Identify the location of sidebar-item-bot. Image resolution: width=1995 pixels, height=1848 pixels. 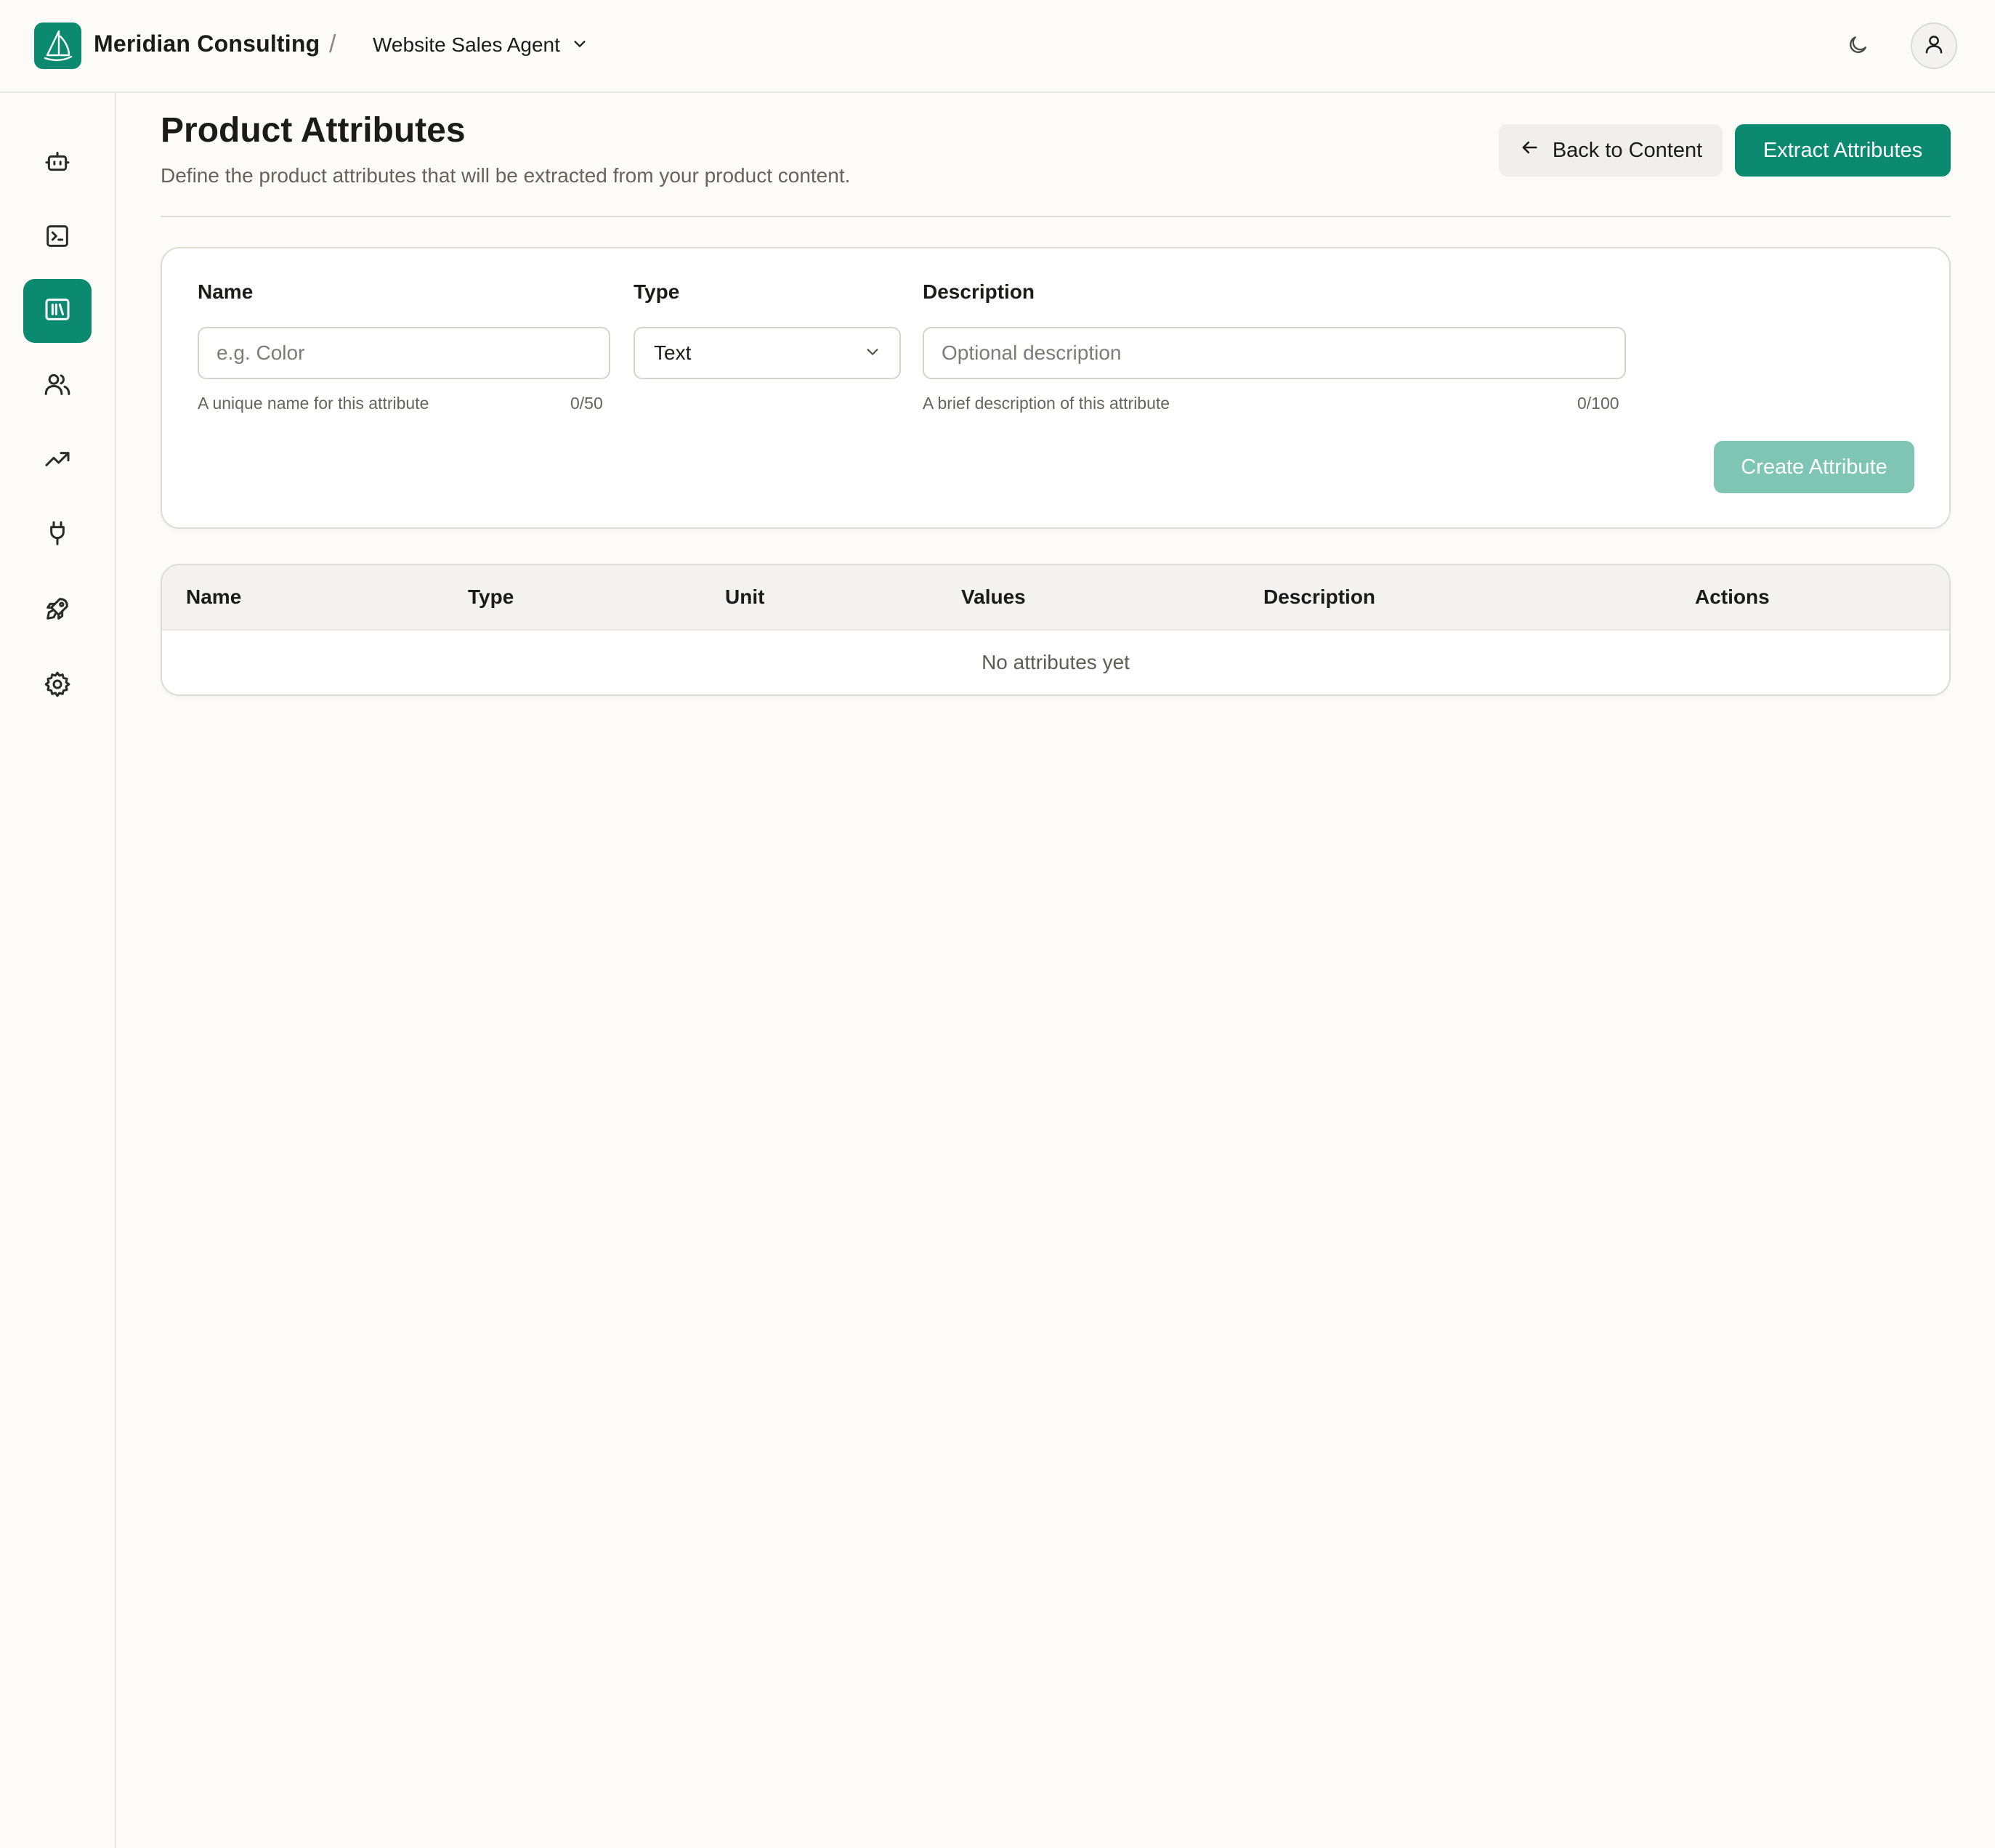
(57, 163).